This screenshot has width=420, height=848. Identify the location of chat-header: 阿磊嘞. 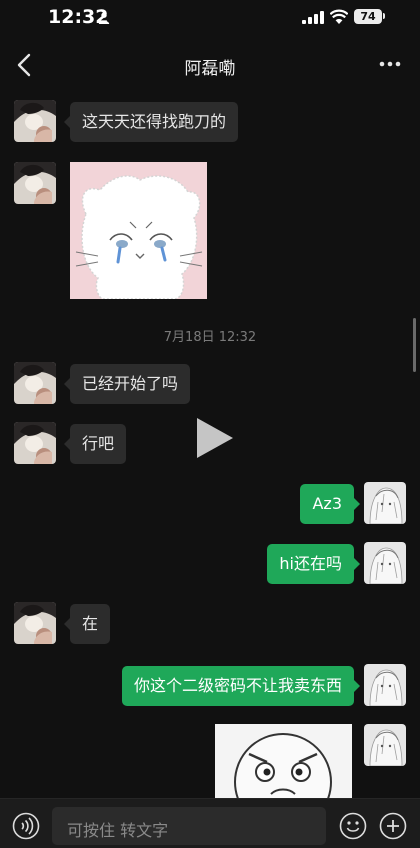
(210, 65).